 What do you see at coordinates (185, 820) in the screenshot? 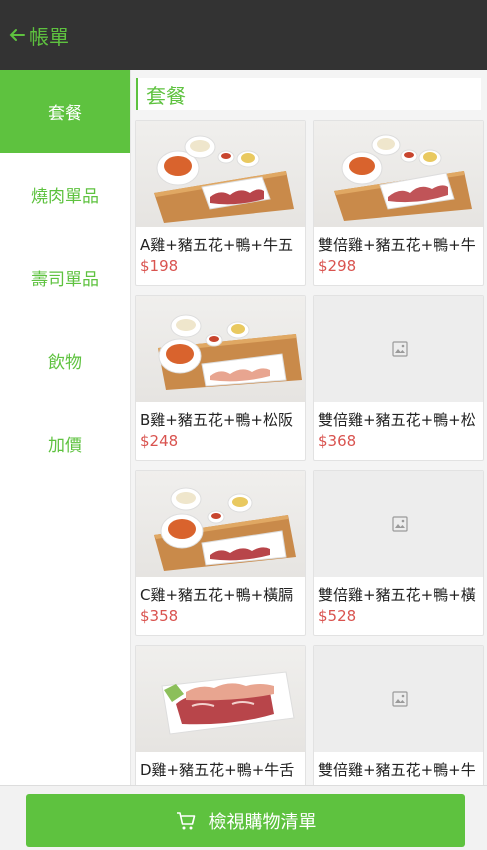
I see `cart-icon` at bounding box center [185, 820].